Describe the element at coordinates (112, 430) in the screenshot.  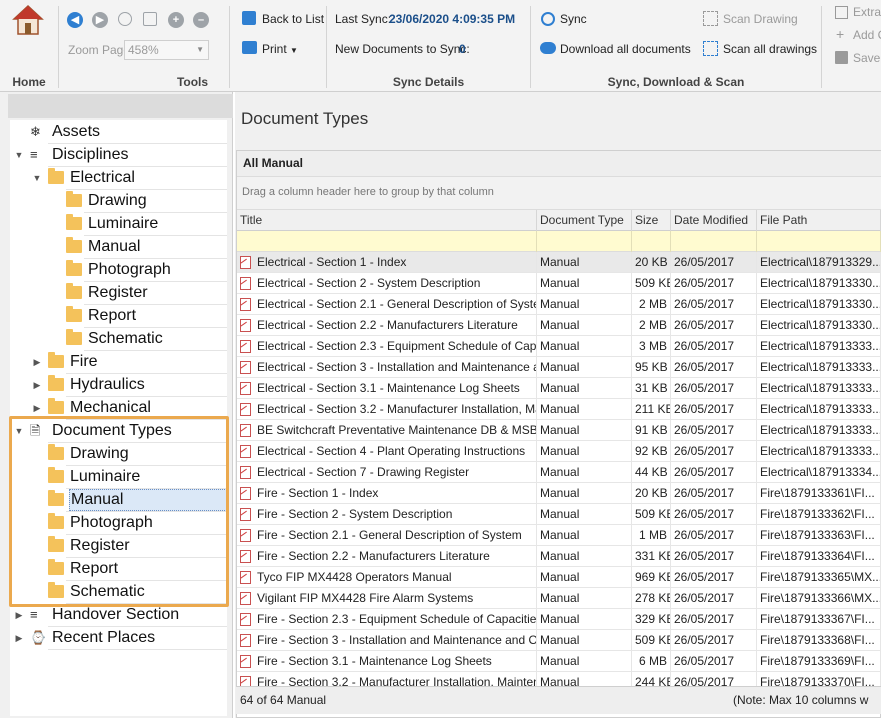
I see `tree-item-label: Document Types` at that location.